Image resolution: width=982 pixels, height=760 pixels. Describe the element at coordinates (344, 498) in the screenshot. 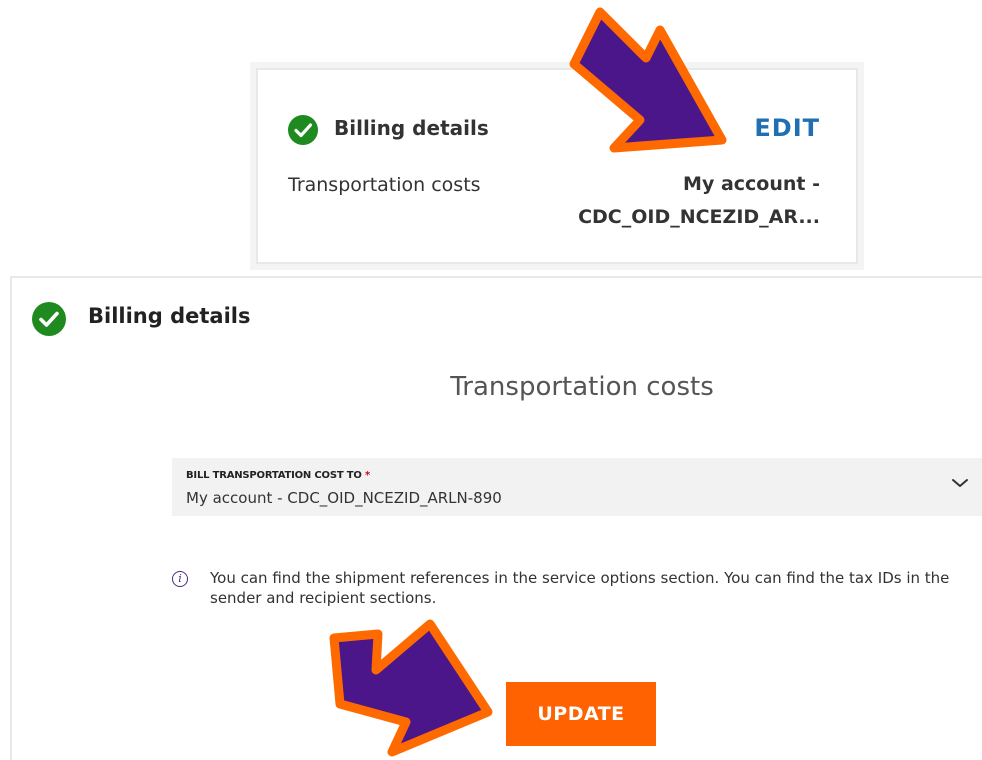

I see `select-value: My account - CDC_OID_NCEZID_ARLN-890` at that location.